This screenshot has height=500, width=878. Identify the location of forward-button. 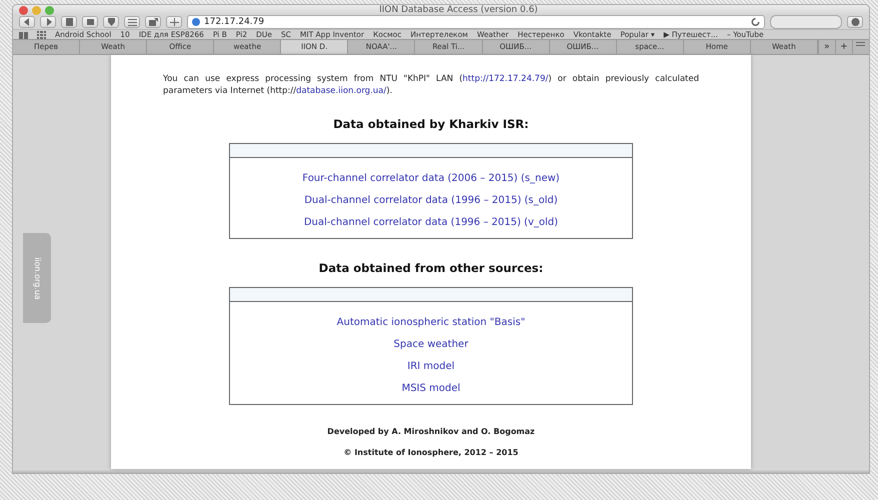
(48, 22).